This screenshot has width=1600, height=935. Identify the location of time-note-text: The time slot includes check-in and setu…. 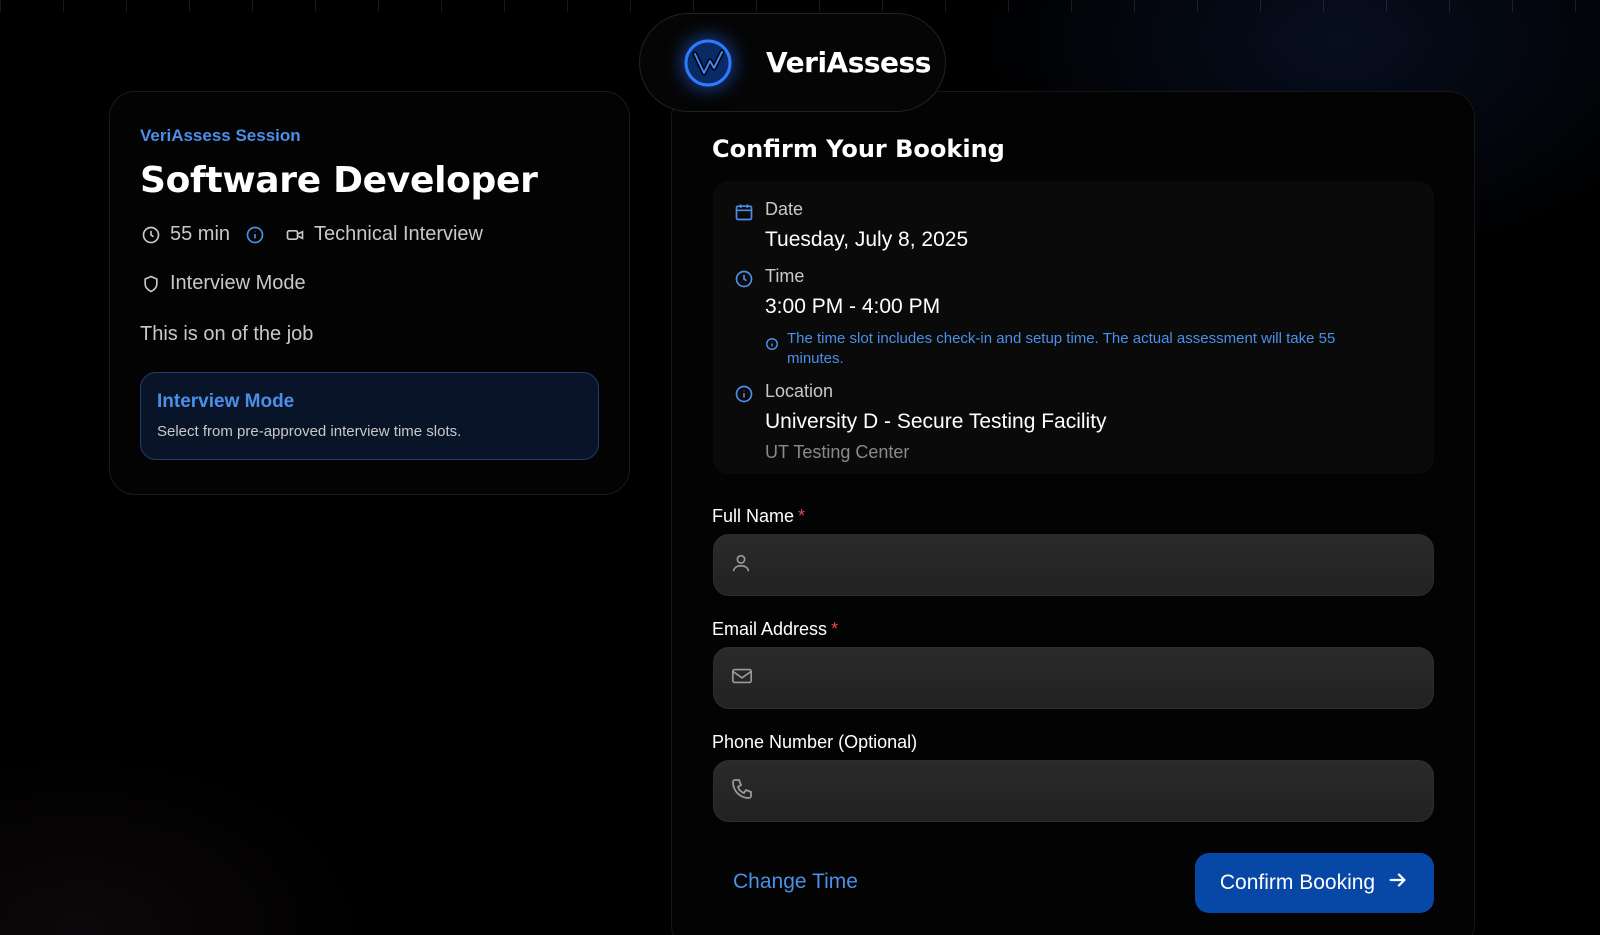
(1061, 348).